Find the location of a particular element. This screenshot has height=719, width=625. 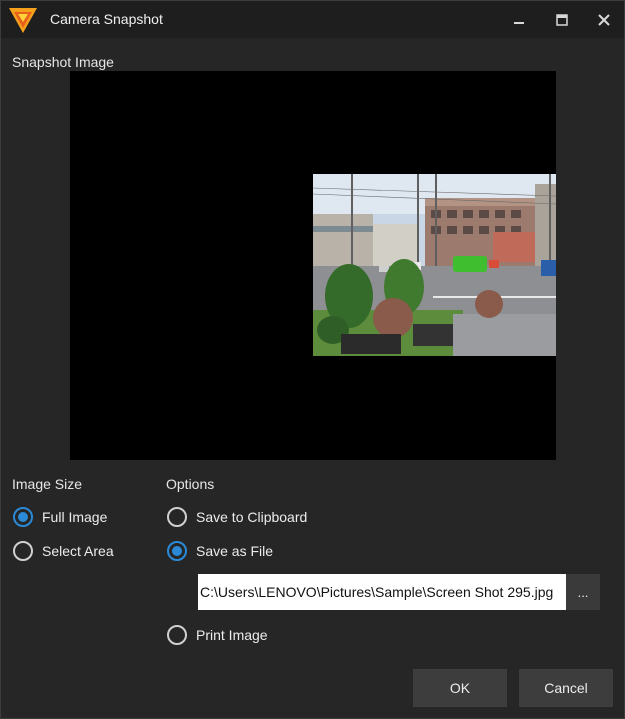

options-label: Options is located at coordinates (190, 484).